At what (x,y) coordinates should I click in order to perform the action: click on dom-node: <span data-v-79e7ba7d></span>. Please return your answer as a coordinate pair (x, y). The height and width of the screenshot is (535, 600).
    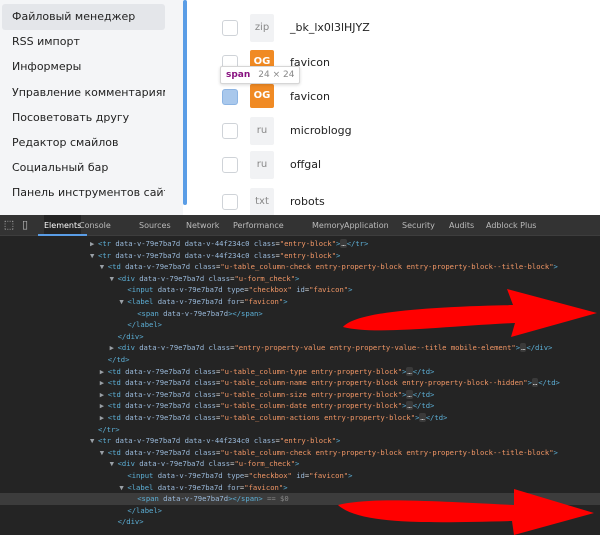
    Looking at the image, I should click on (300, 314).